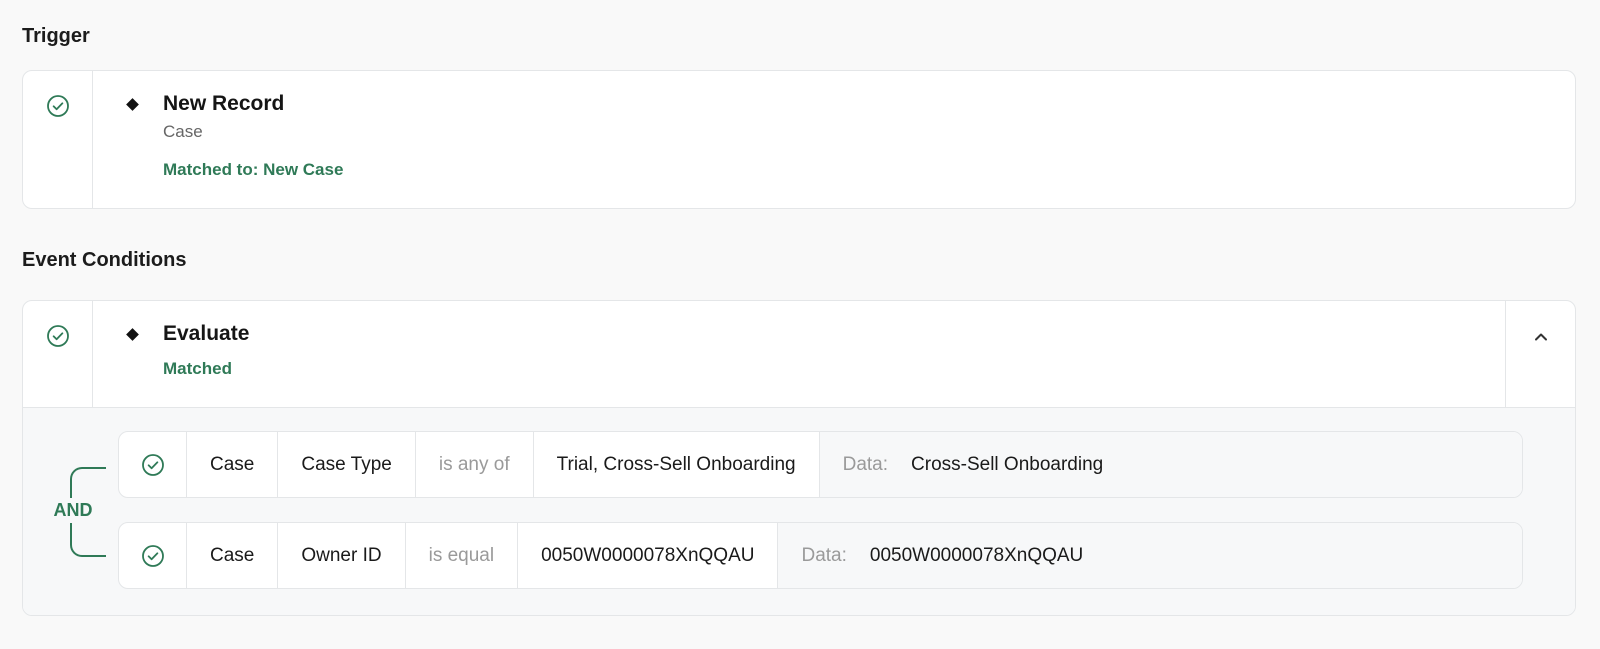 Image resolution: width=1600 pixels, height=649 pixels. What do you see at coordinates (253, 169) in the screenshot?
I see `trigger-match-status: Matched to: New Case` at bounding box center [253, 169].